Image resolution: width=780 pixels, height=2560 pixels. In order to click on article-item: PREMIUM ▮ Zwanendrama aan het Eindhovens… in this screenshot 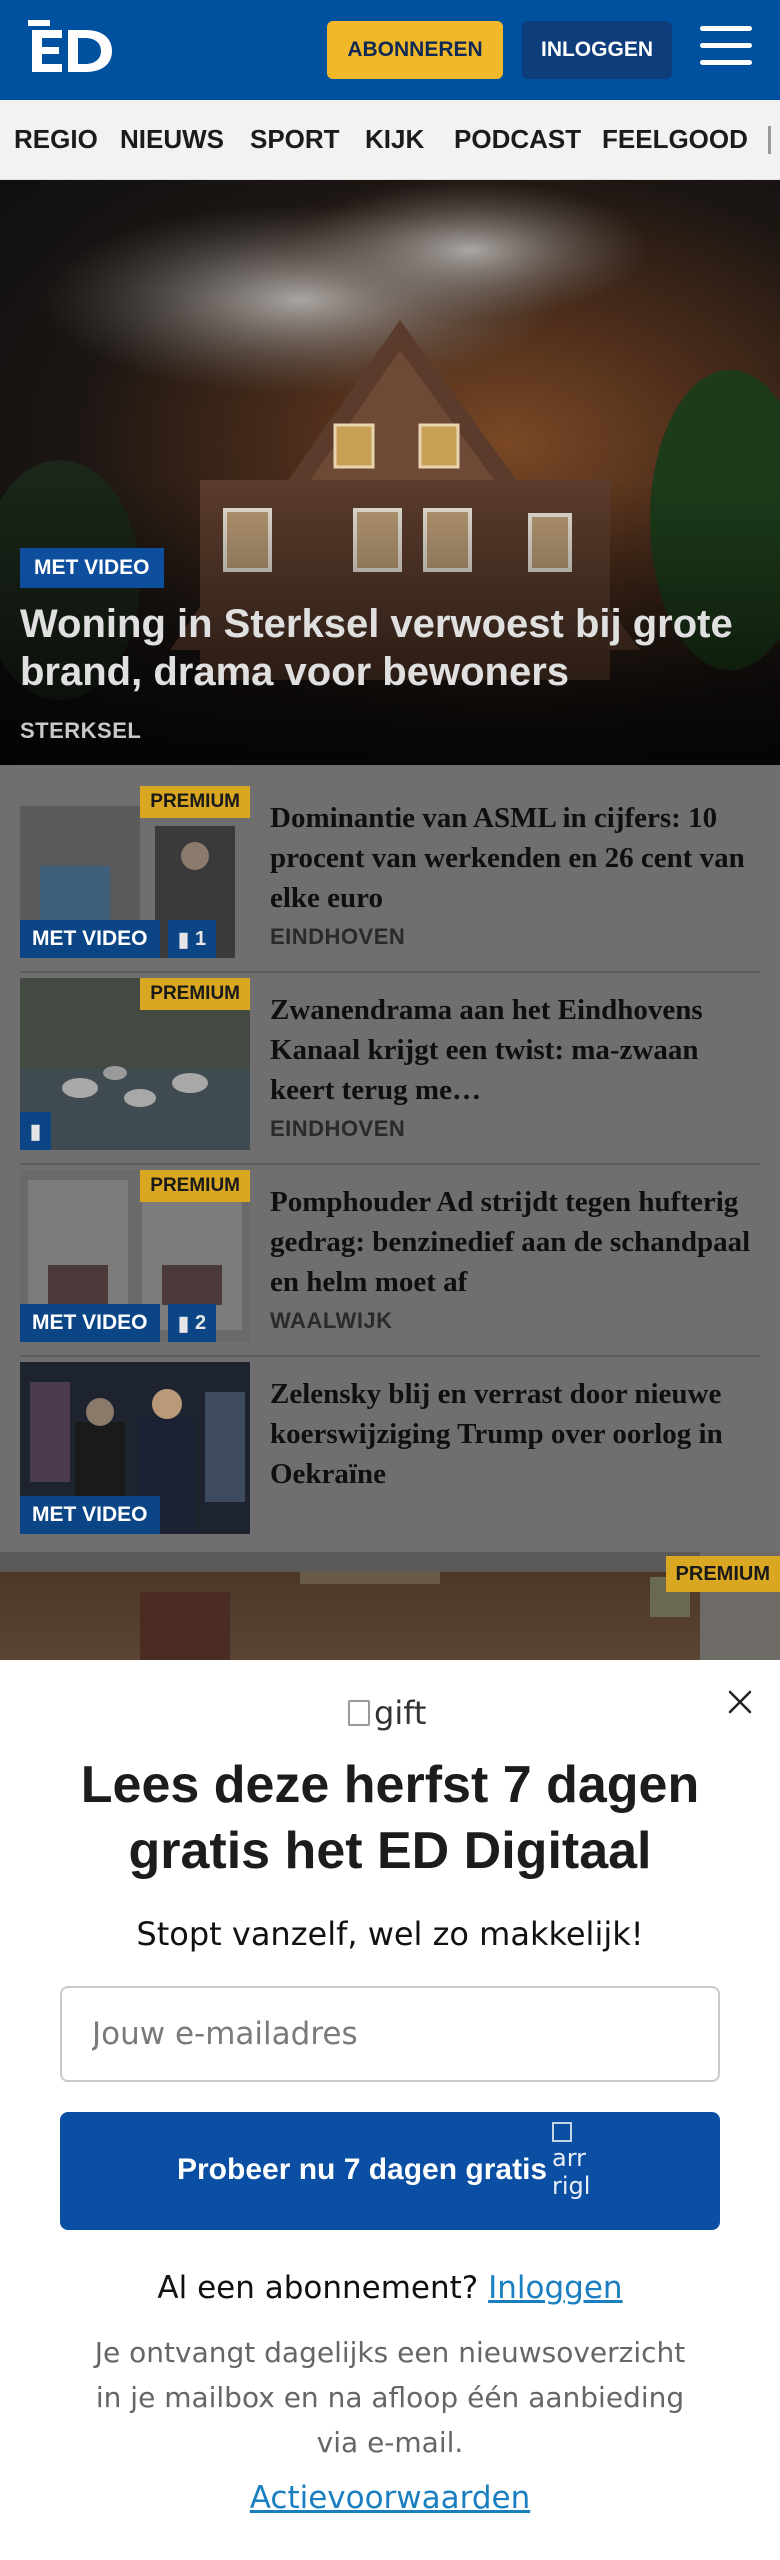, I will do `click(390, 1064)`.